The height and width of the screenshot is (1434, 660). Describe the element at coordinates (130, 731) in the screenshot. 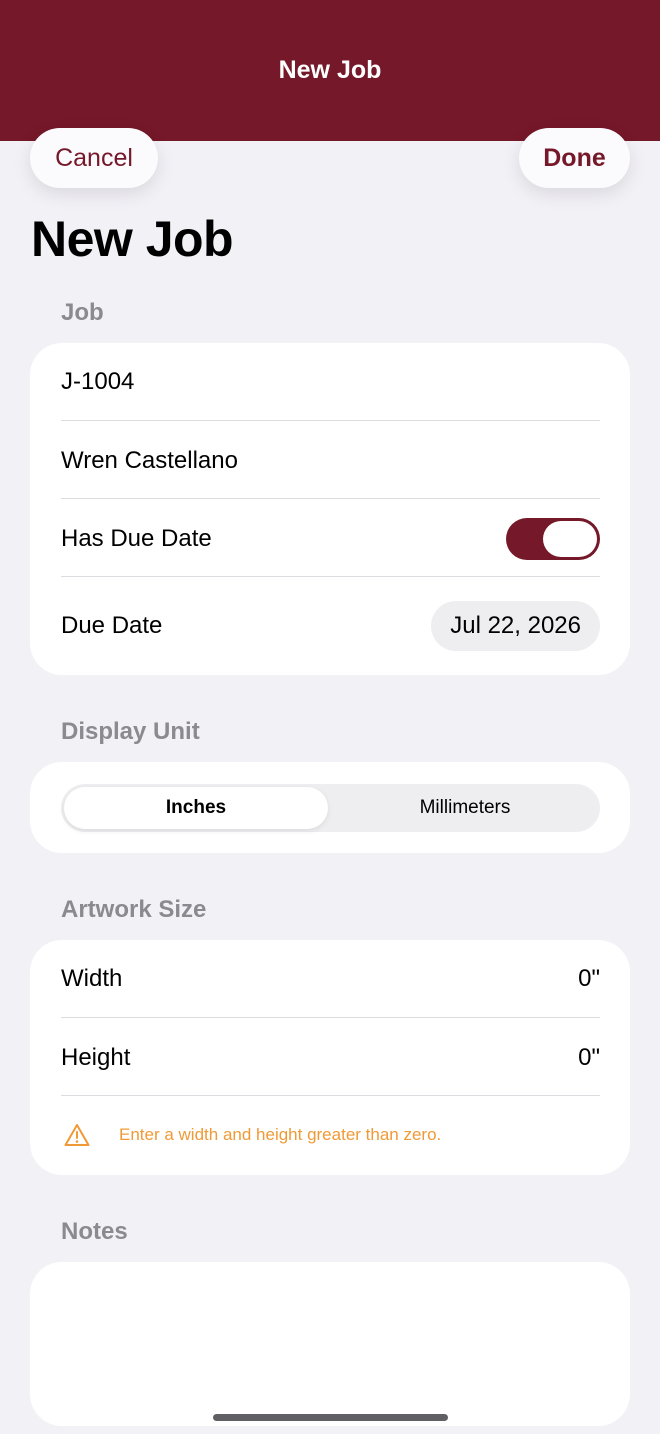

I see `display-unit-section-header: Display Unit` at that location.